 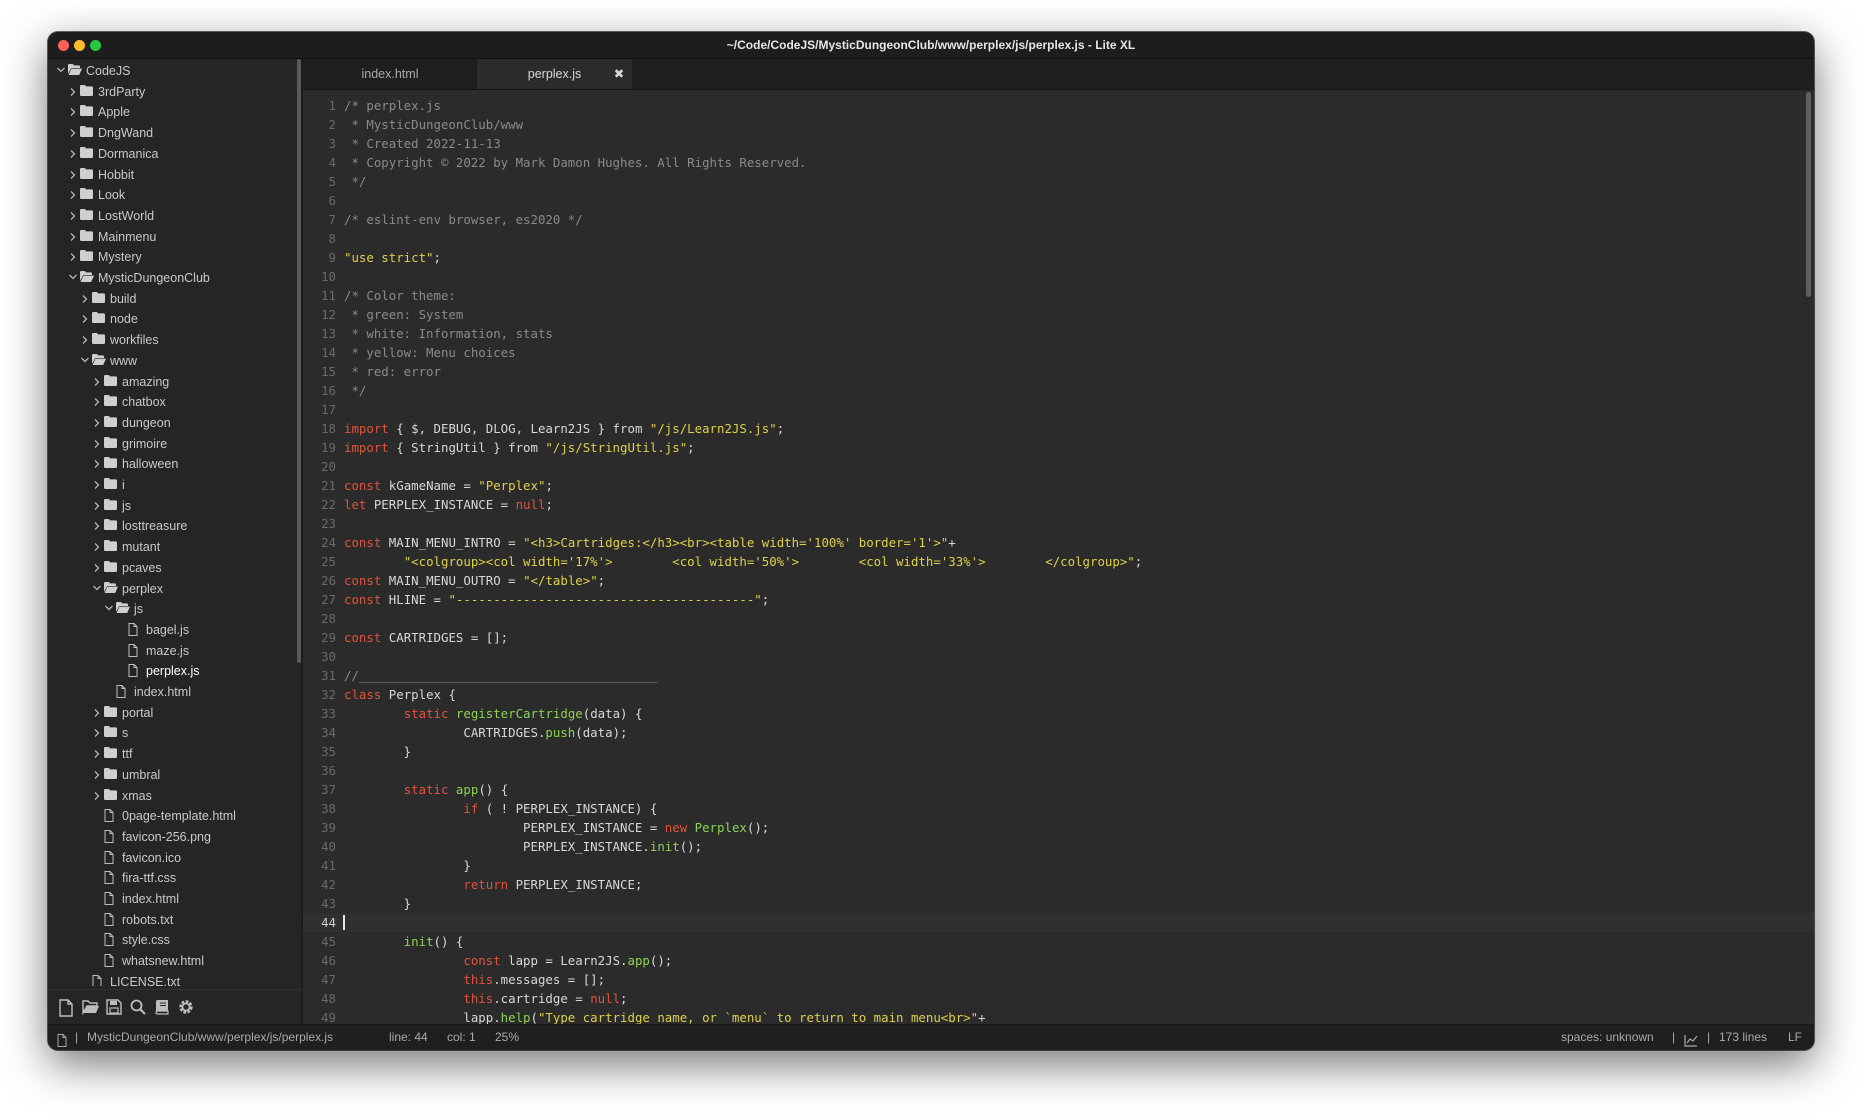 I want to click on tree-file: favicon.ico, so click(x=170, y=858).